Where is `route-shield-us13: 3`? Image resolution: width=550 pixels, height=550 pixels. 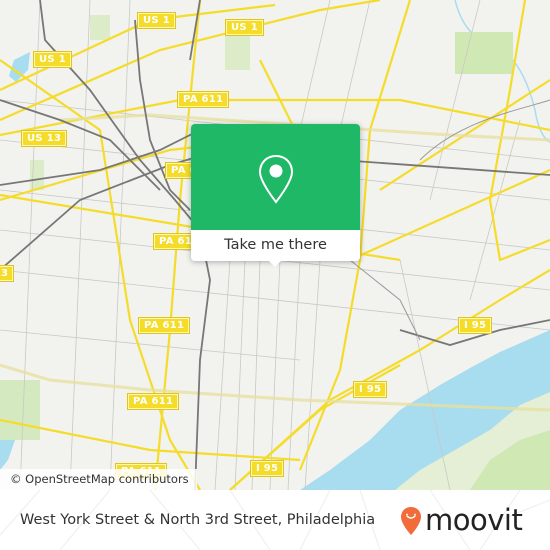
route-shield-us13: 3 is located at coordinates (7, 273).